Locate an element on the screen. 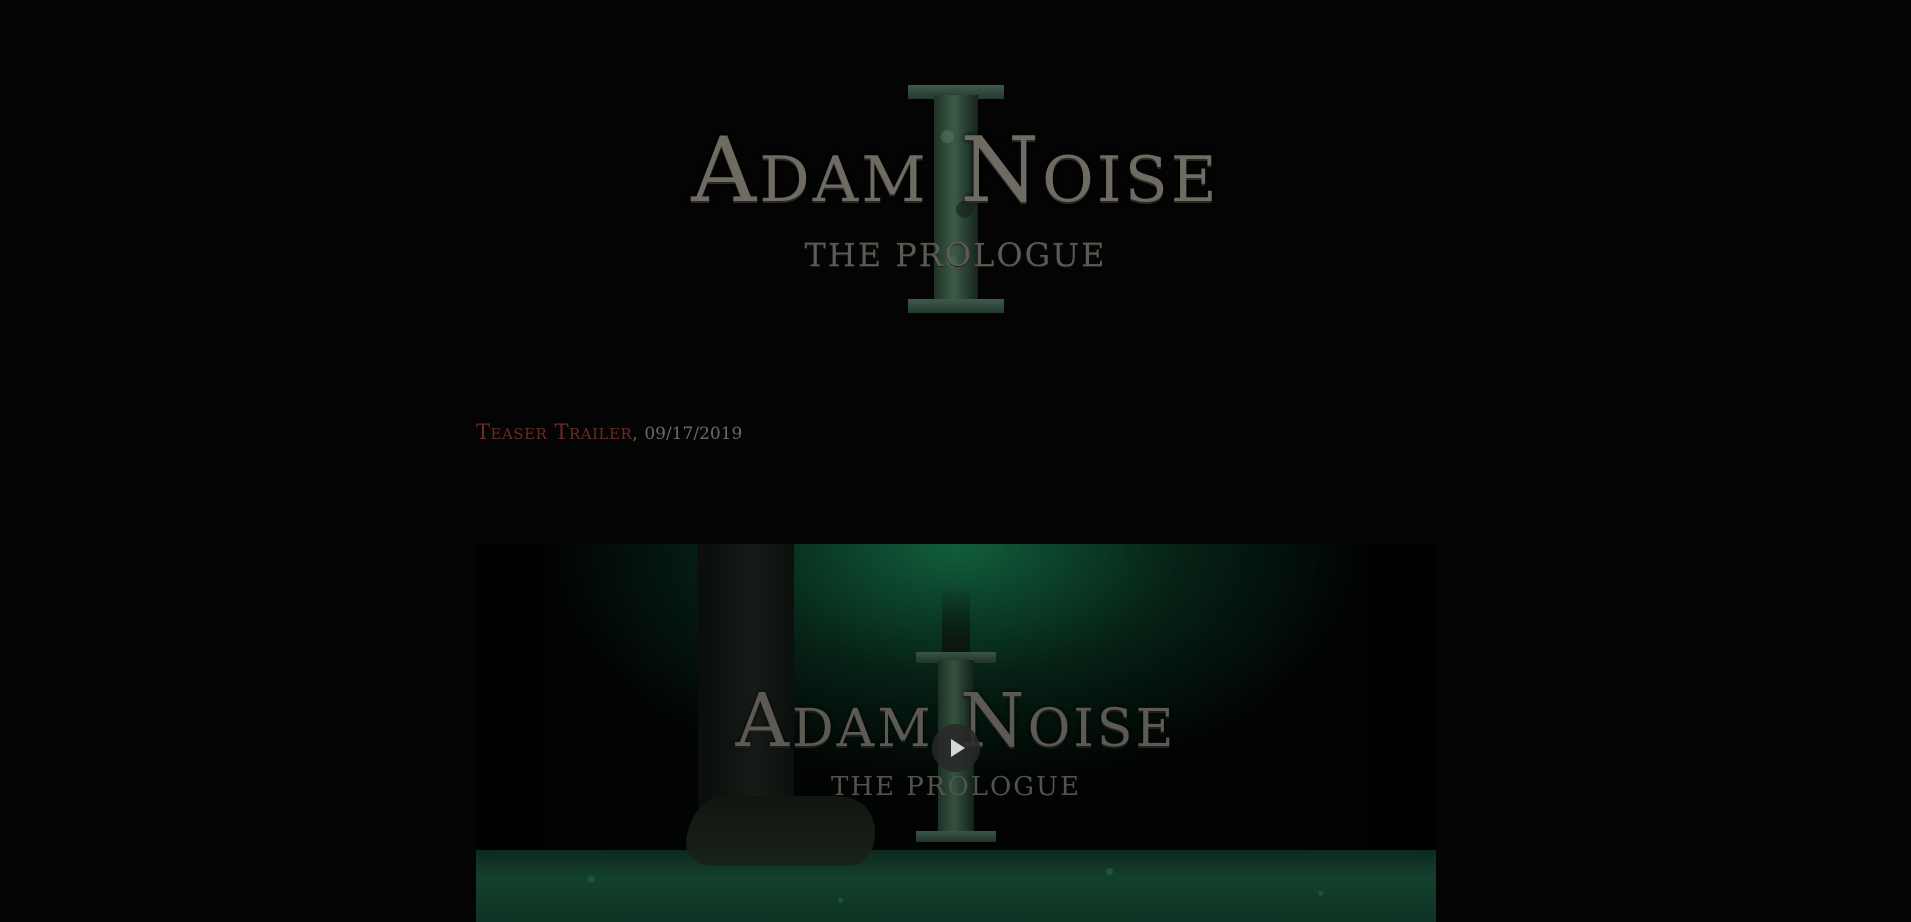 The height and width of the screenshot is (922, 1911). video-subtitle: THE PROLOGUE is located at coordinates (956, 787).